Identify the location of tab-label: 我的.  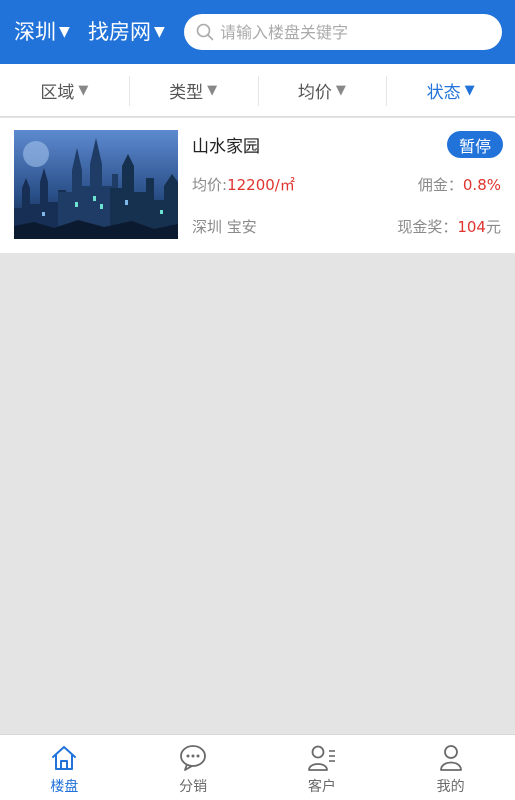
(450, 787).